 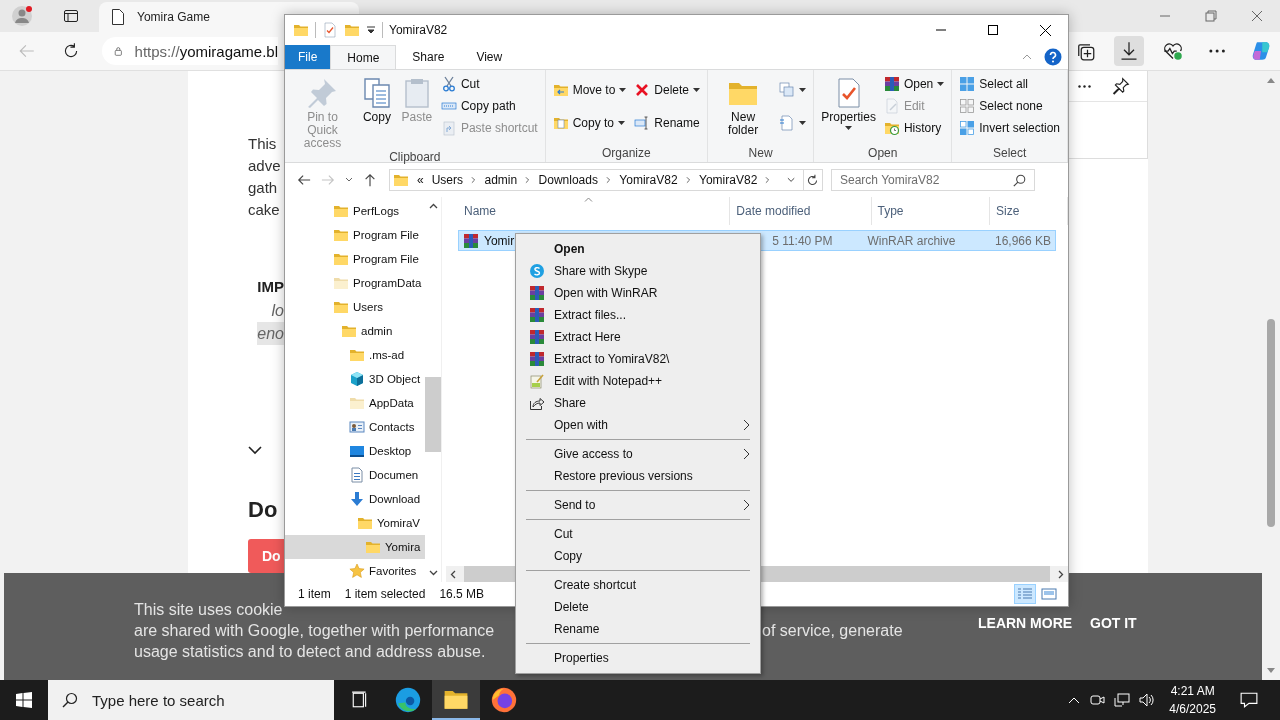 What do you see at coordinates (453, 574) in the screenshot?
I see `scroll-left-icon` at bounding box center [453, 574].